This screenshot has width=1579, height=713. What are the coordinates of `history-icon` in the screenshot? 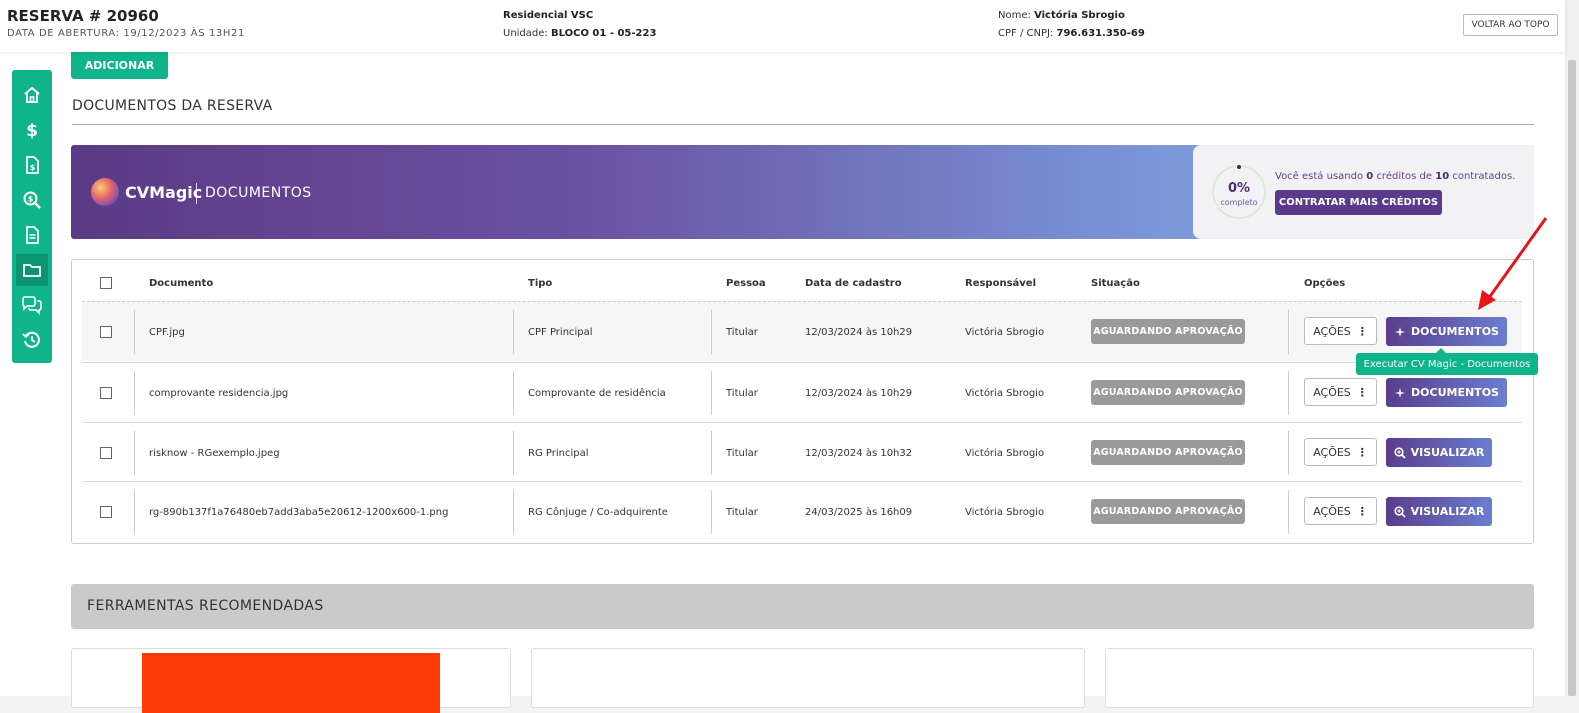 It's located at (31, 339).